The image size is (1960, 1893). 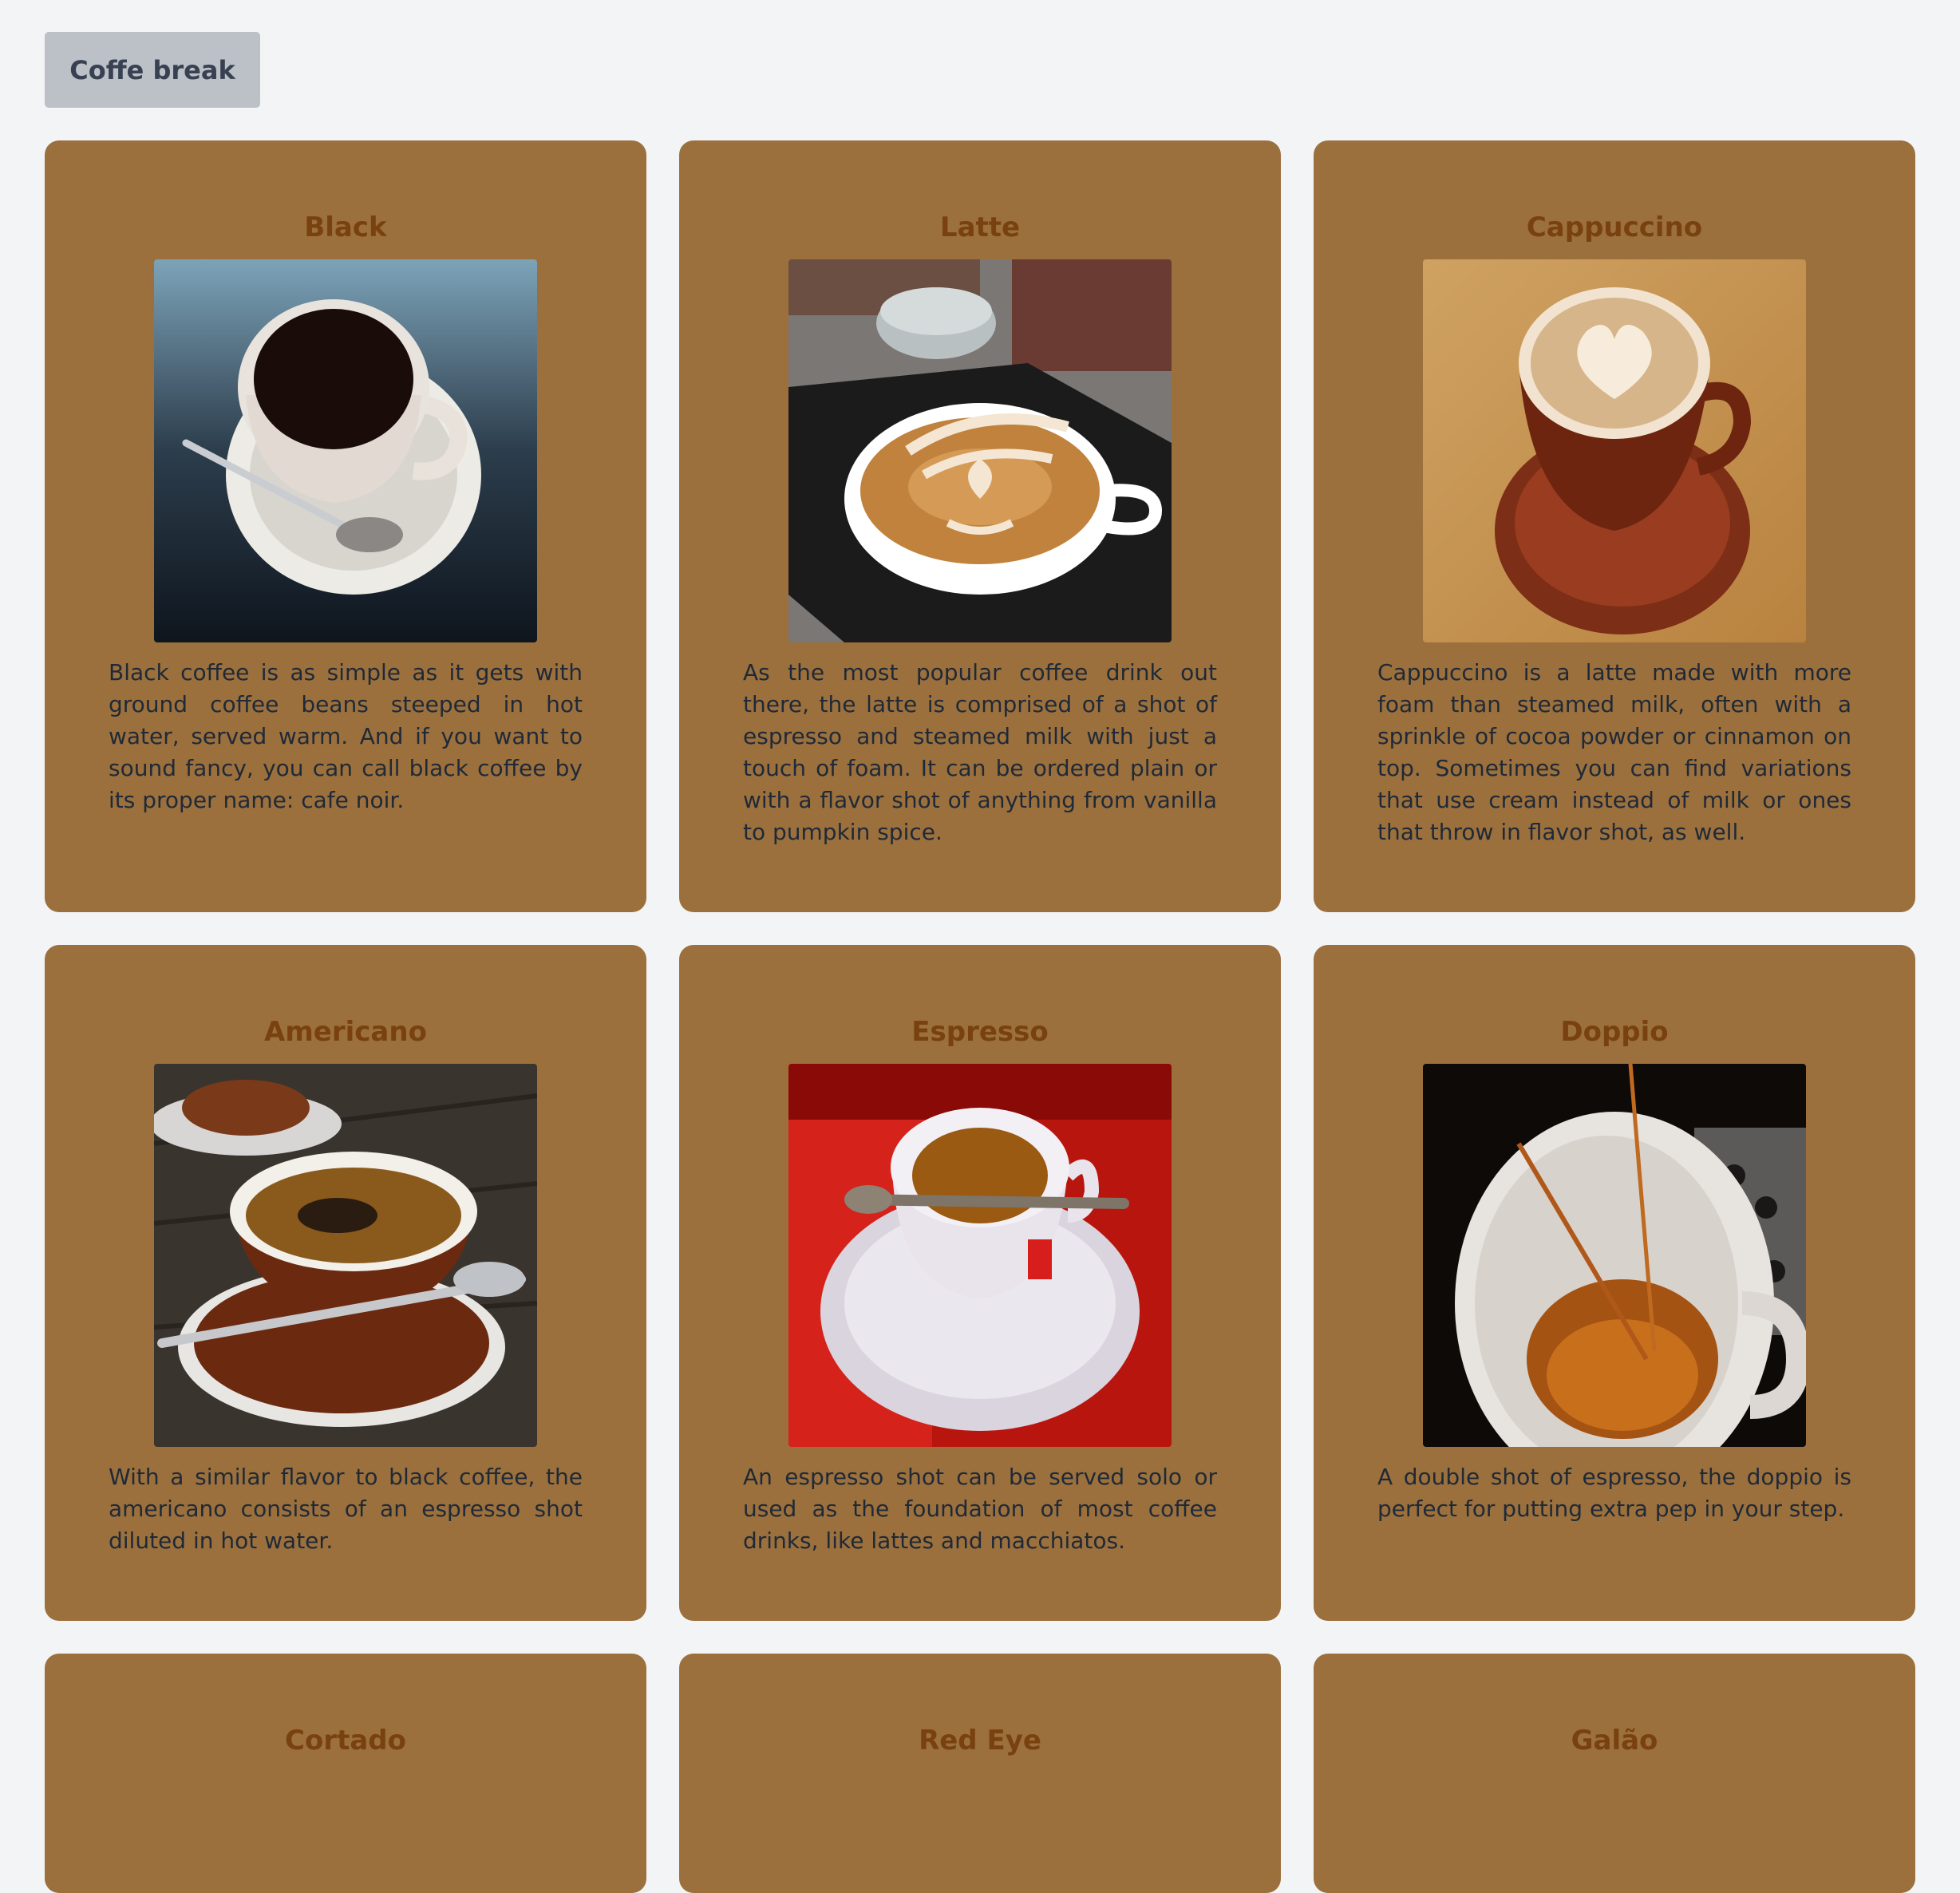 What do you see at coordinates (1614, 451) in the screenshot?
I see `cappuccino-image` at bounding box center [1614, 451].